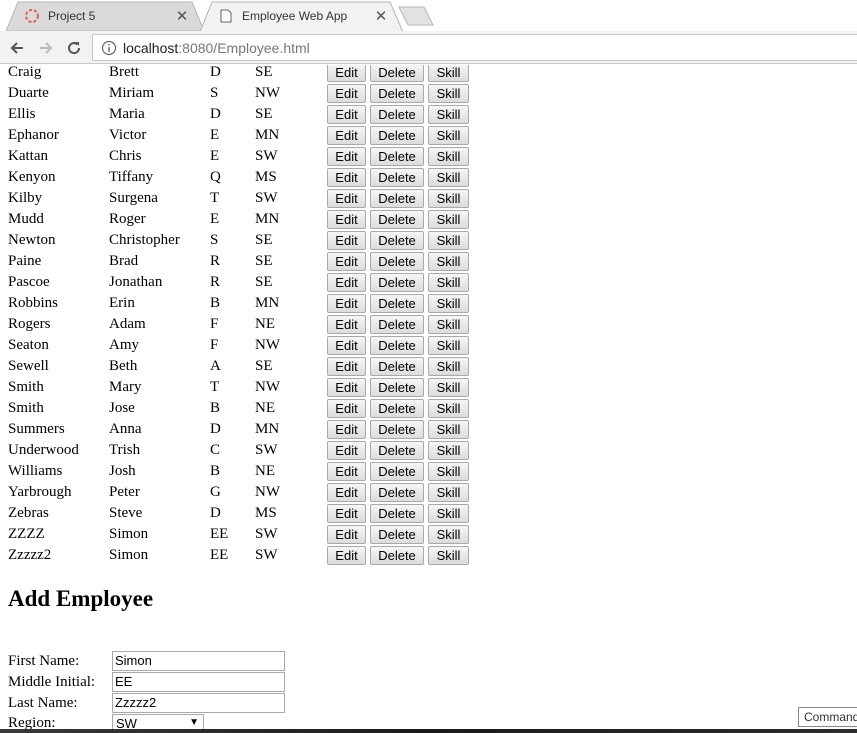 This screenshot has height=733, width=857. What do you see at coordinates (74, 48) in the screenshot?
I see `reload-icon` at bounding box center [74, 48].